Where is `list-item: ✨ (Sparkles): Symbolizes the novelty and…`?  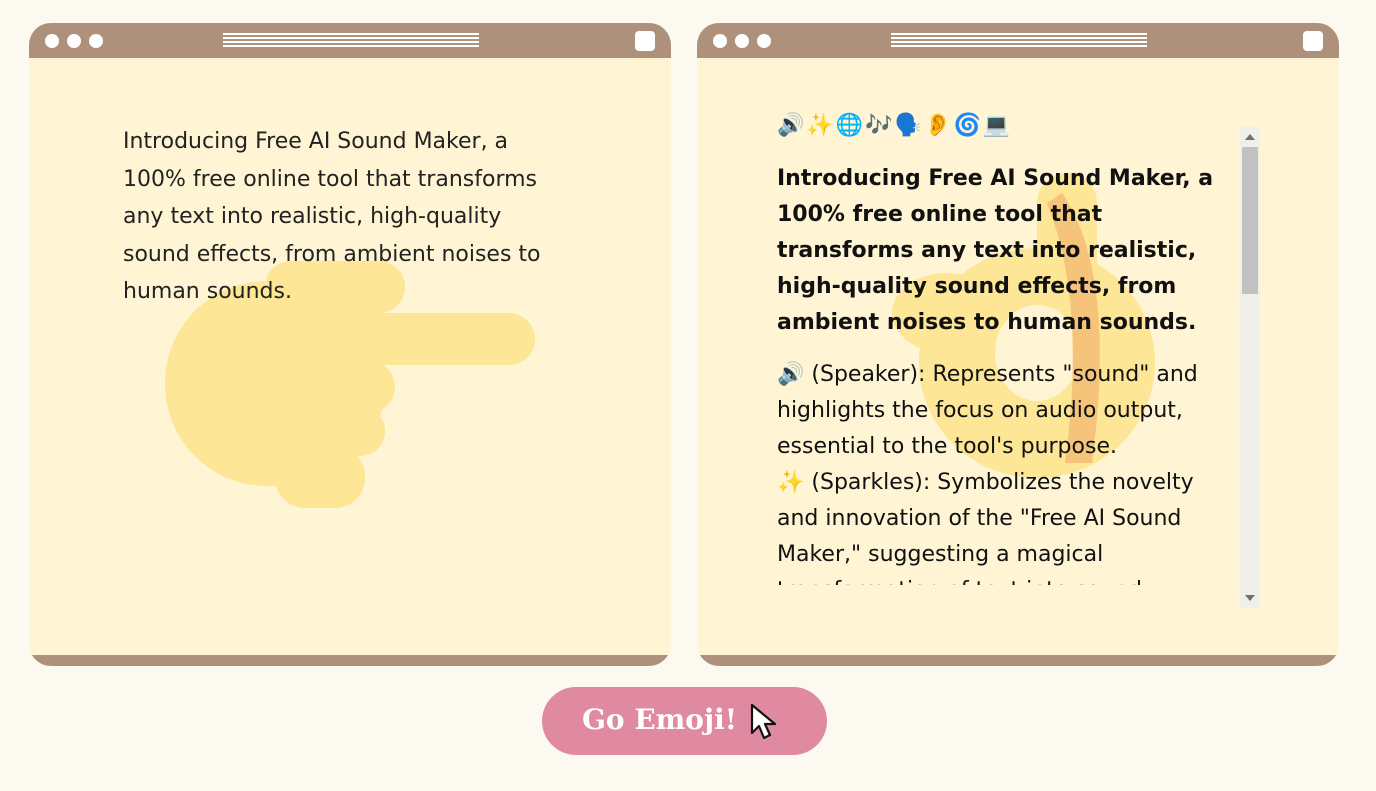 list-item: ✨ (Sparkles): Symbolizes the novelty and… is located at coordinates (997, 525).